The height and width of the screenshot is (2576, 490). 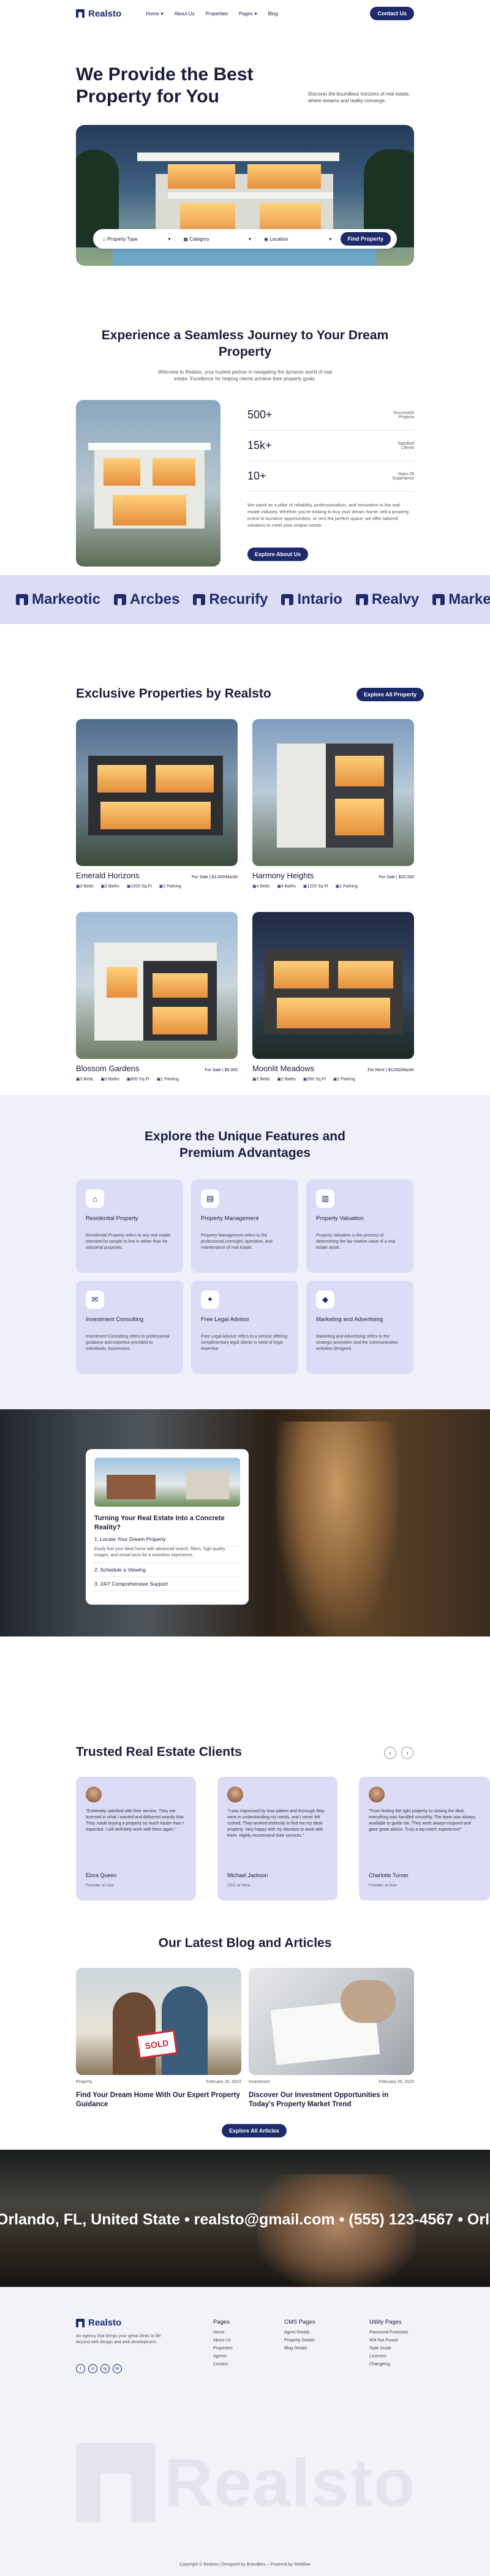 What do you see at coordinates (299, 2340) in the screenshot?
I see `footer-link: Property Details` at bounding box center [299, 2340].